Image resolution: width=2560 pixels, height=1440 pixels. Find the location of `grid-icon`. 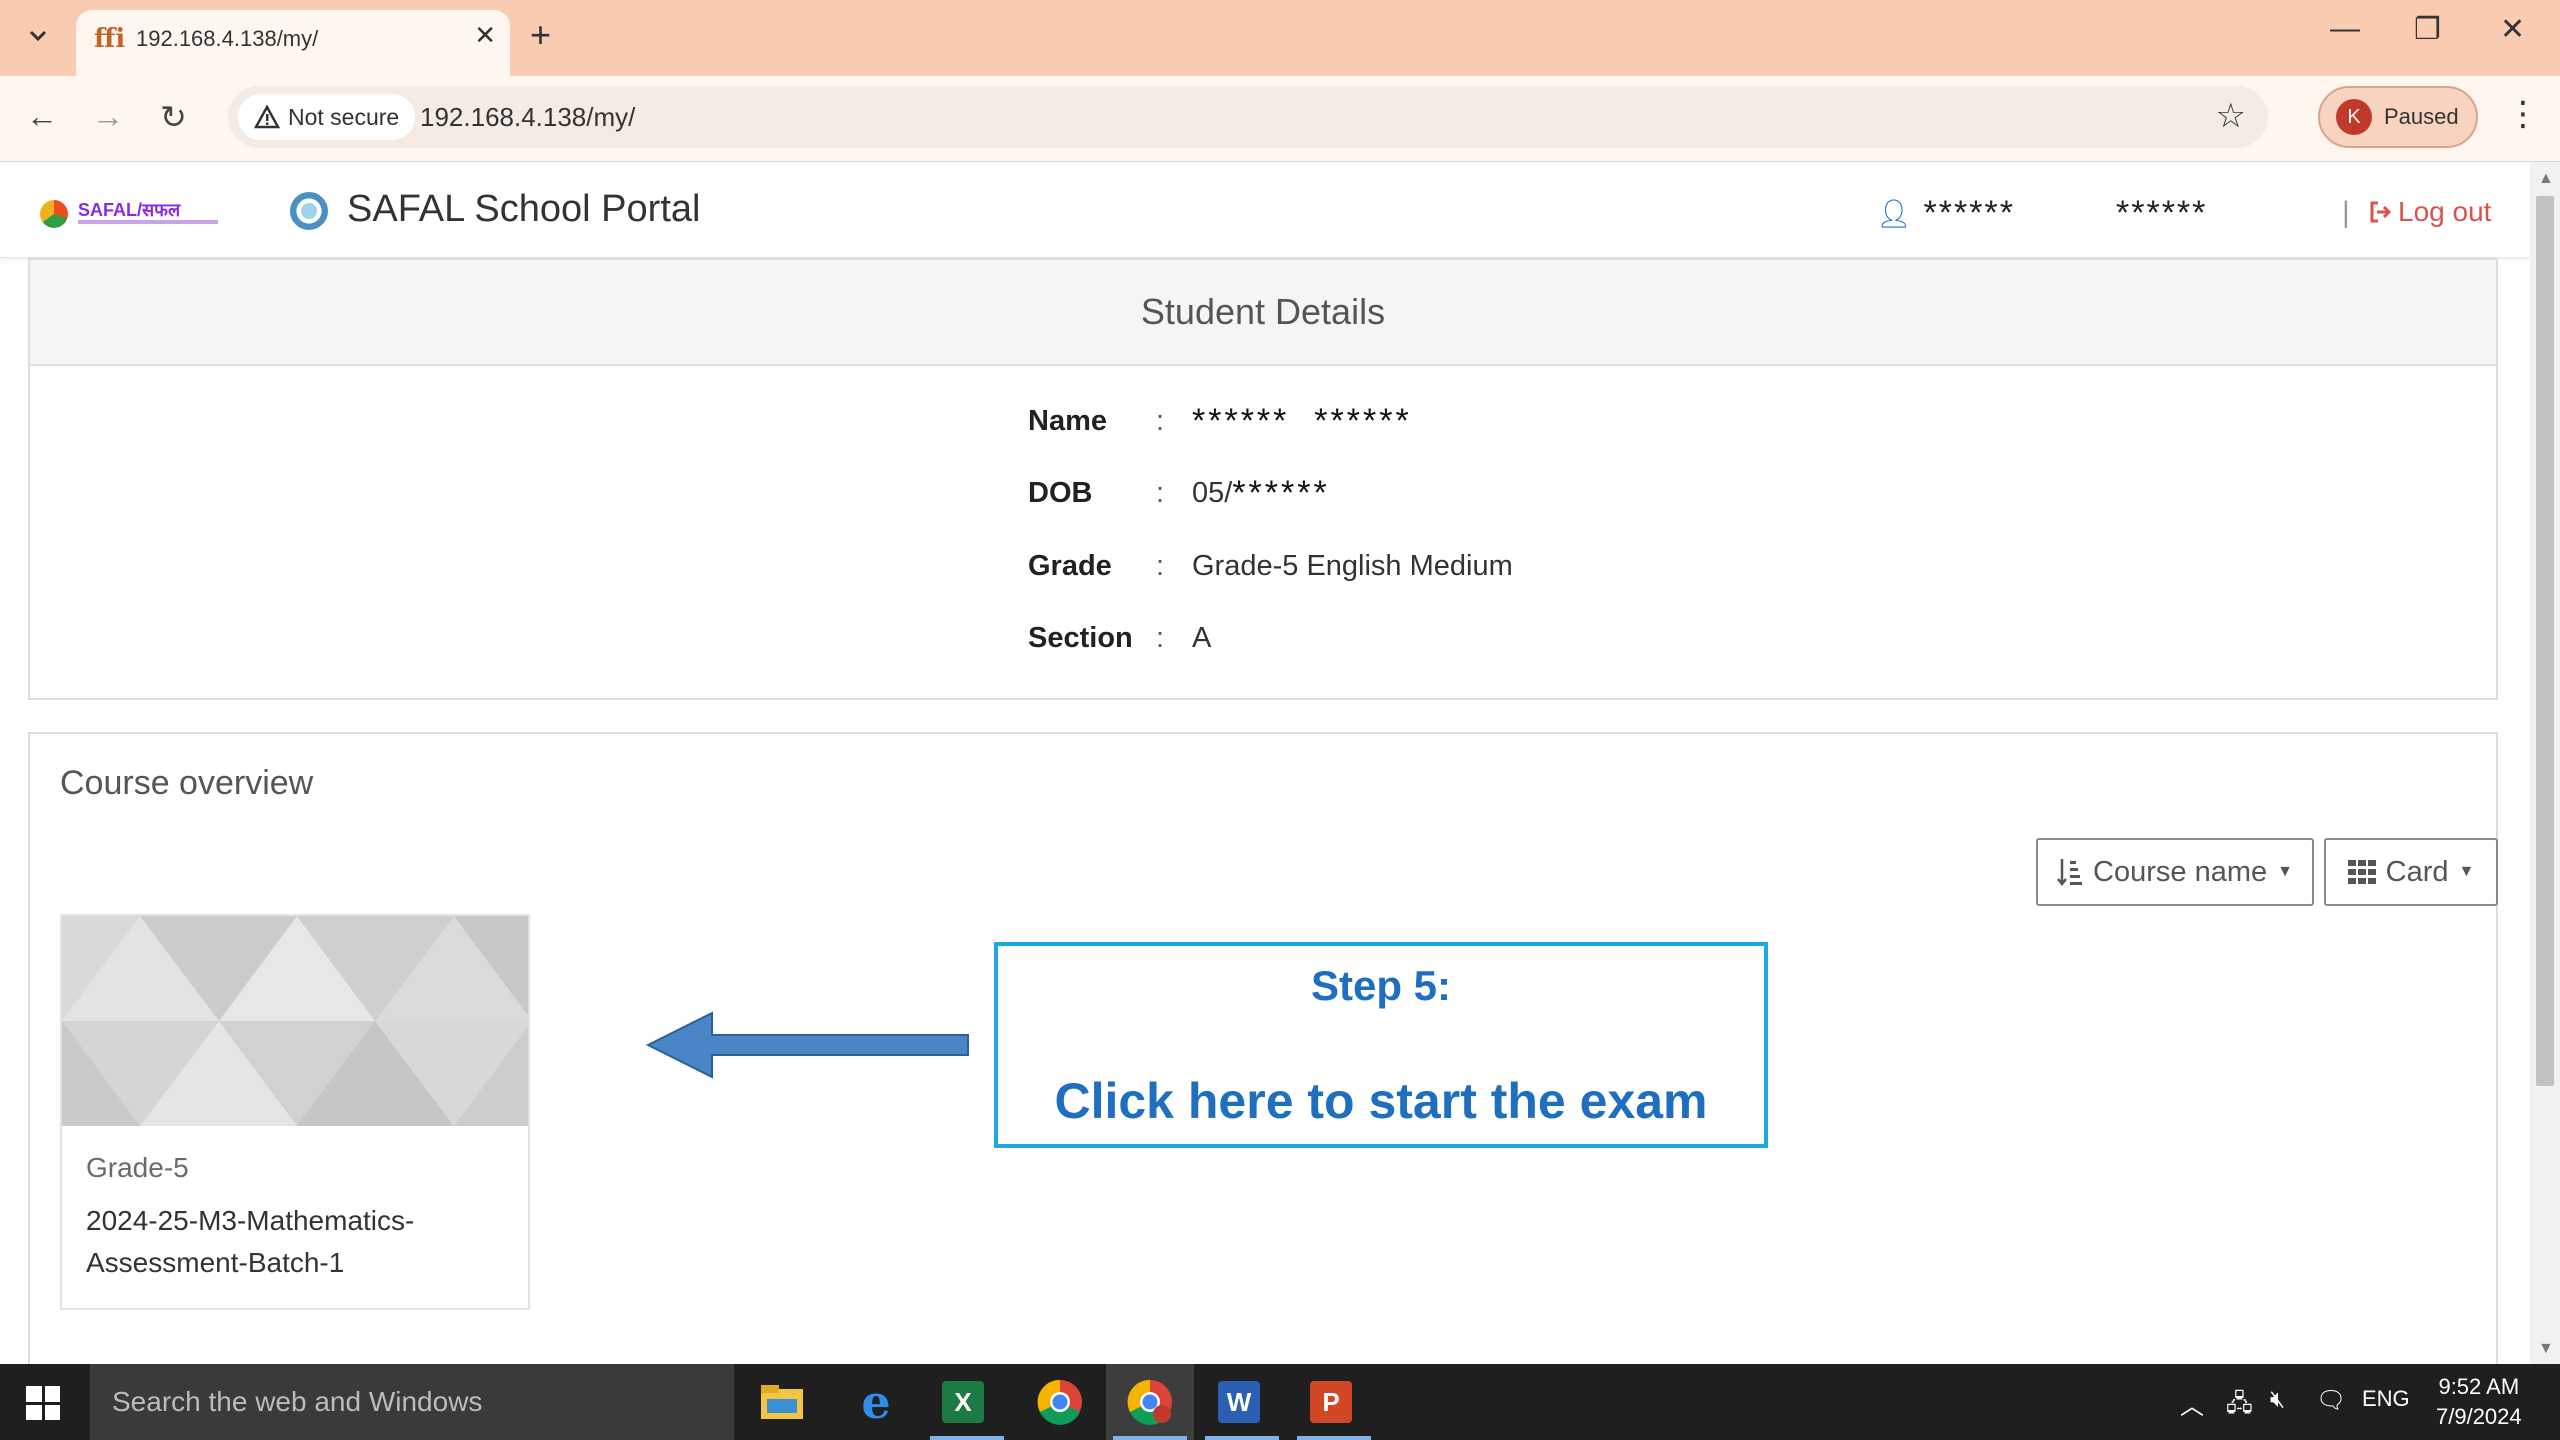

grid-icon is located at coordinates (2361, 872).